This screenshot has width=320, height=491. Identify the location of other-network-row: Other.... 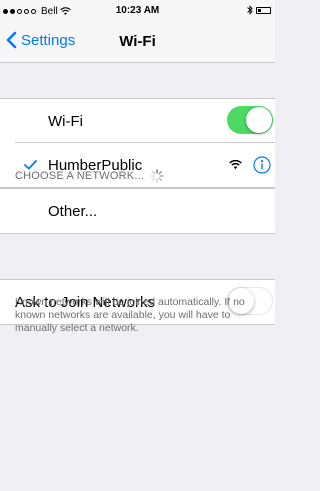
(137, 211).